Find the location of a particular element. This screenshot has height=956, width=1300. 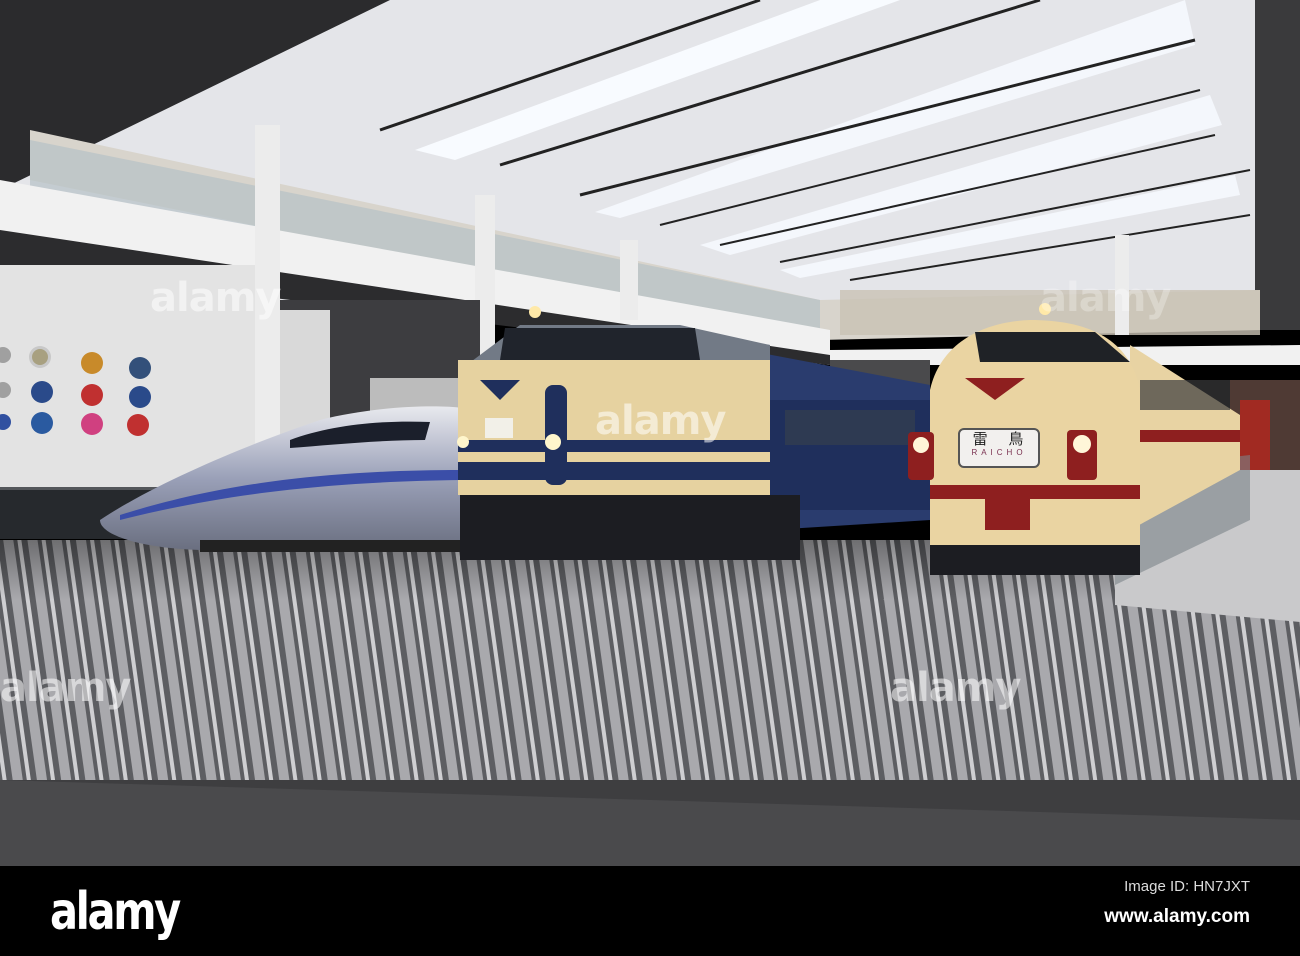

alamy-logo: alamy is located at coordinates (115, 912).